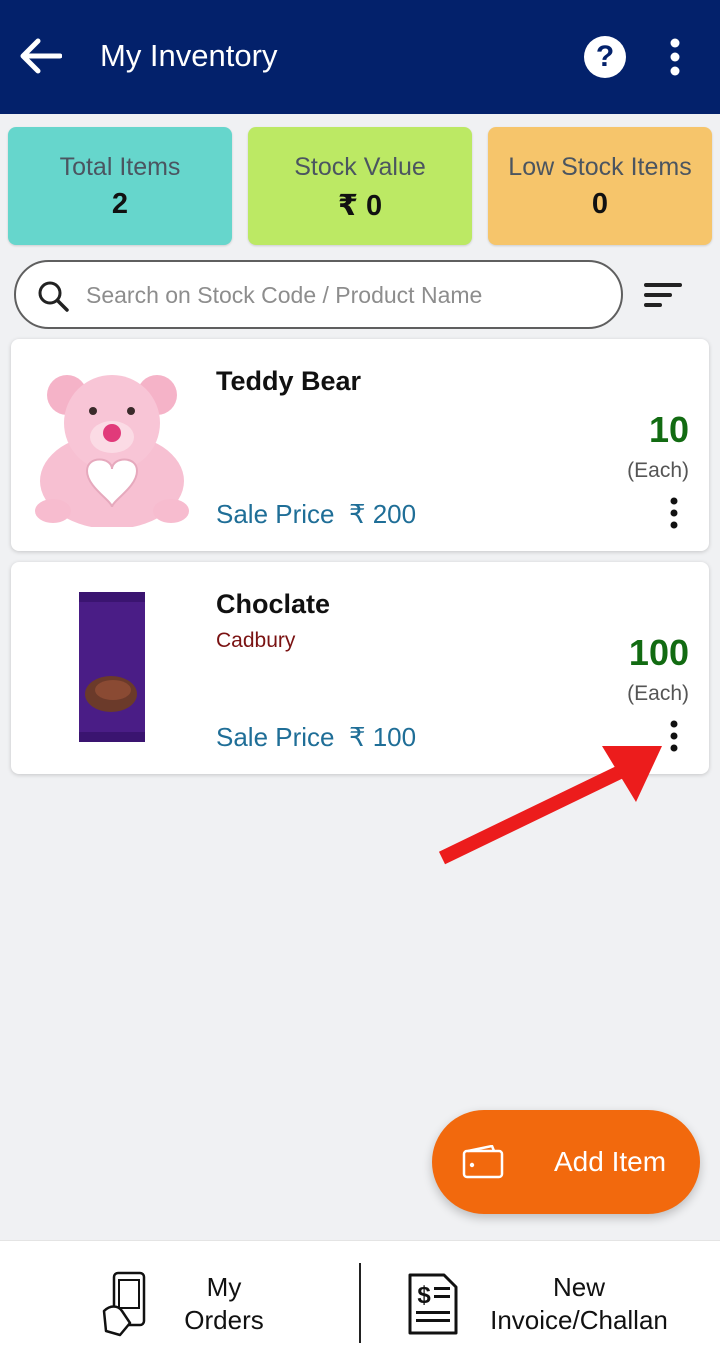  What do you see at coordinates (579, 1303) in the screenshot?
I see `new-invoice-label: New Invoice/Challan` at bounding box center [579, 1303].